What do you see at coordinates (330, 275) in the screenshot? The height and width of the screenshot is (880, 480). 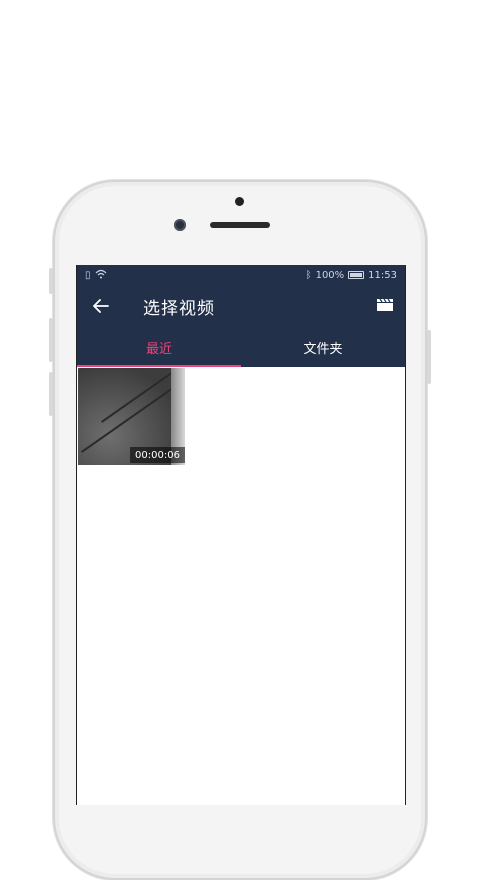 I see `battery-percent: 100%` at bounding box center [330, 275].